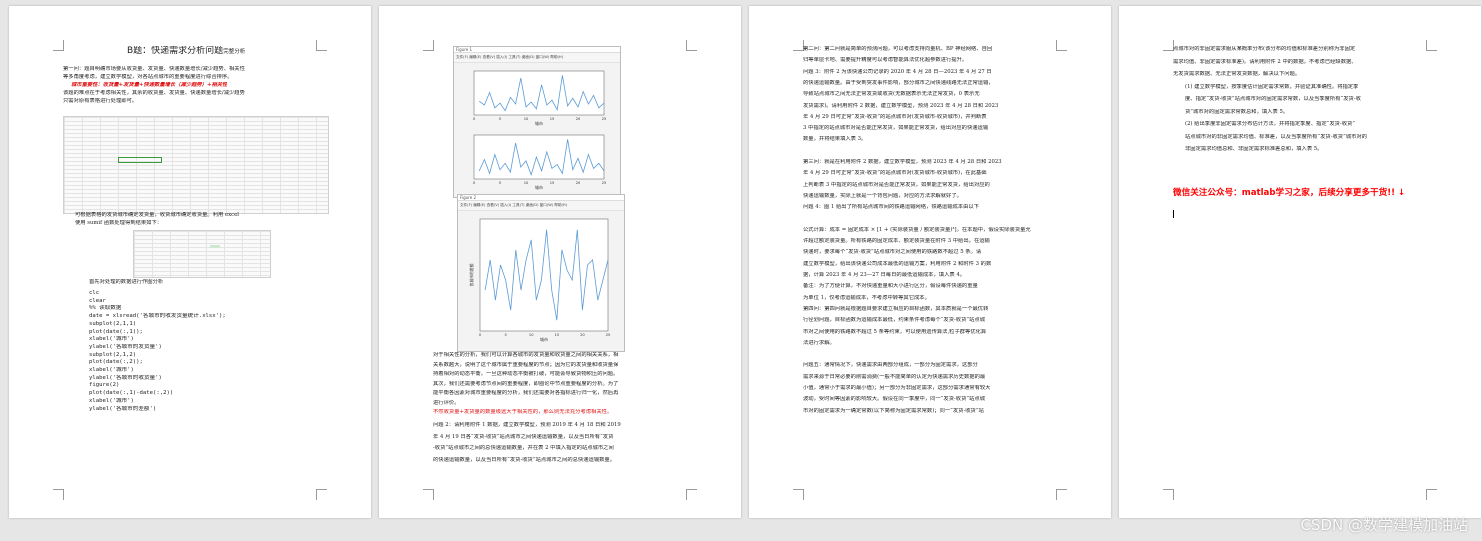 Image resolution: width=1482 pixels, height=541 pixels. Describe the element at coordinates (157, 215) in the screenshot. I see `text-line: 可根据表格的发货城市确定发货量，收货城市确定收货量。利用 excel` at that location.